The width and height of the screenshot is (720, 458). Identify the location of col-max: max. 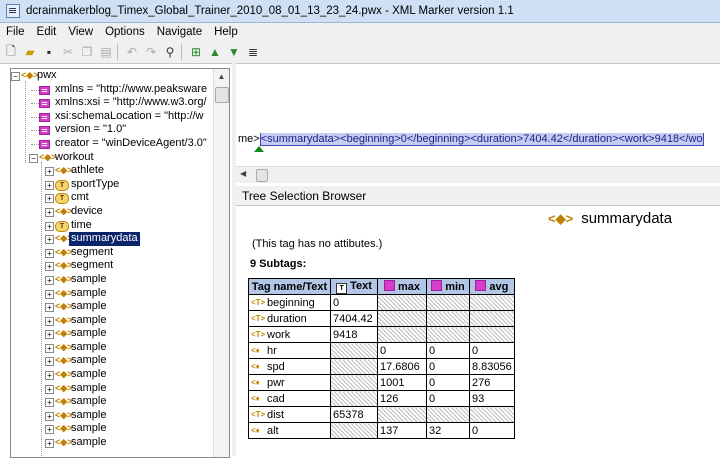
(402, 286).